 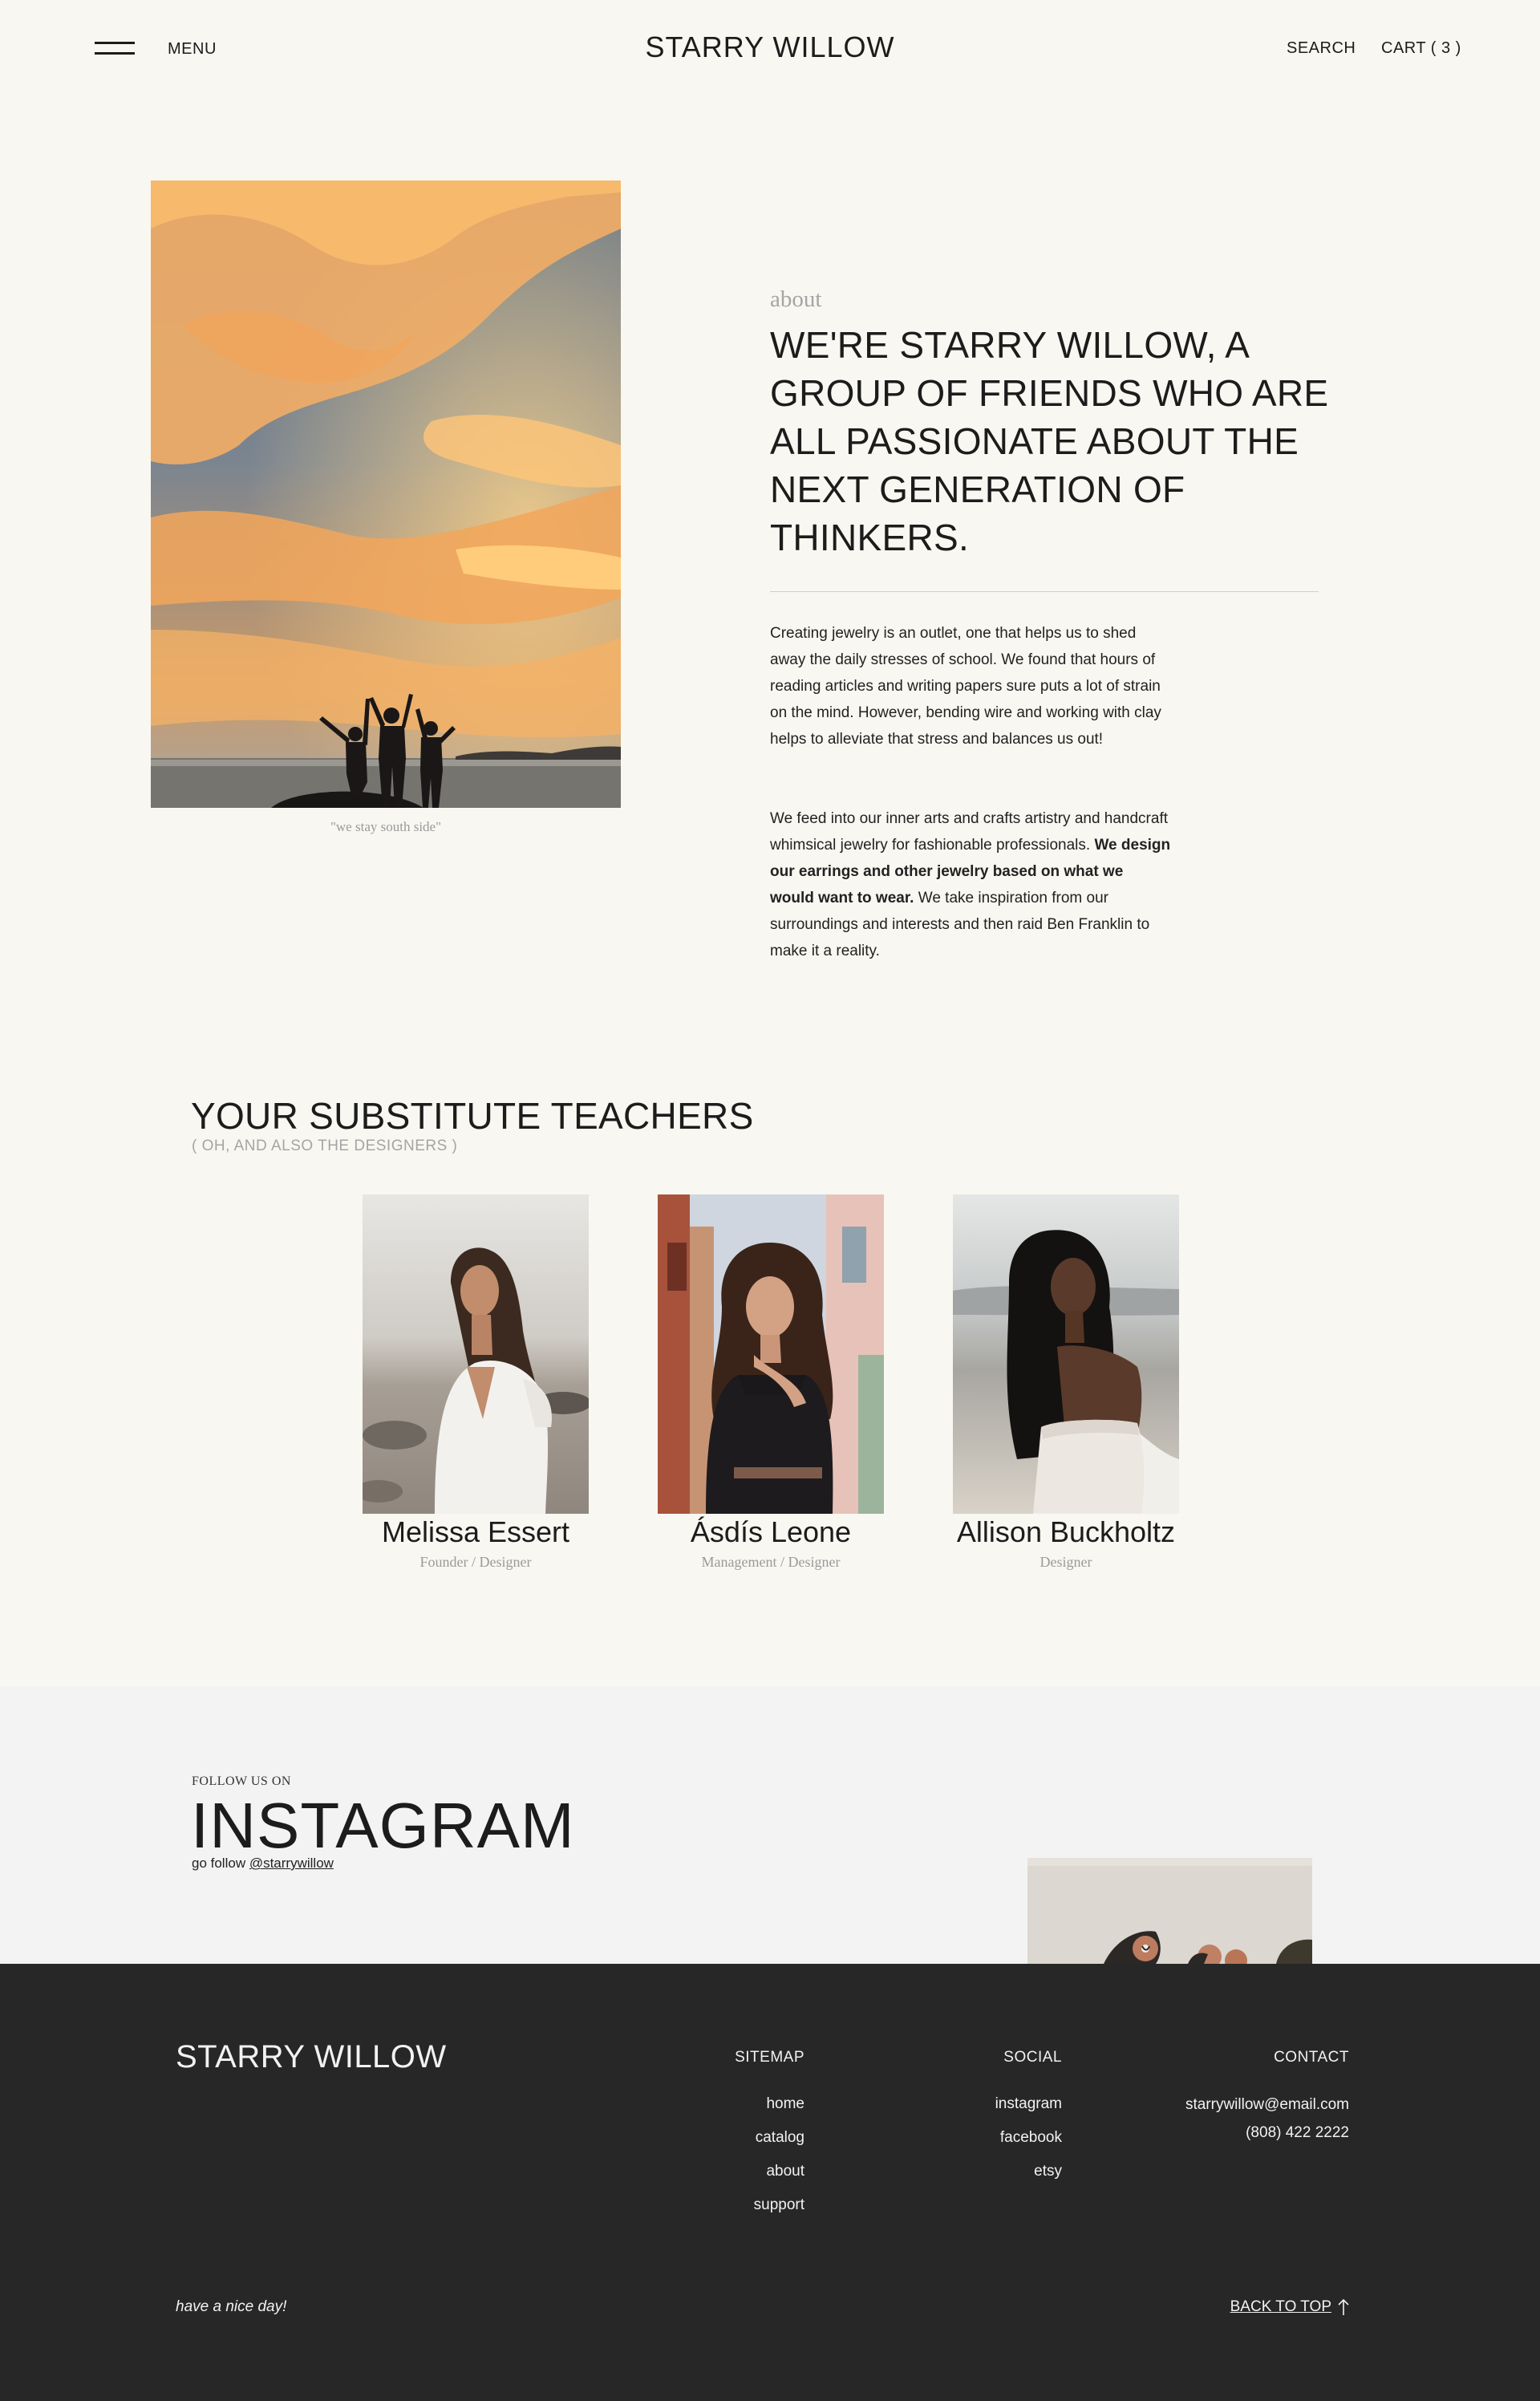 What do you see at coordinates (1028, 2171) in the screenshot?
I see `footer-link-etsy: etsy` at bounding box center [1028, 2171].